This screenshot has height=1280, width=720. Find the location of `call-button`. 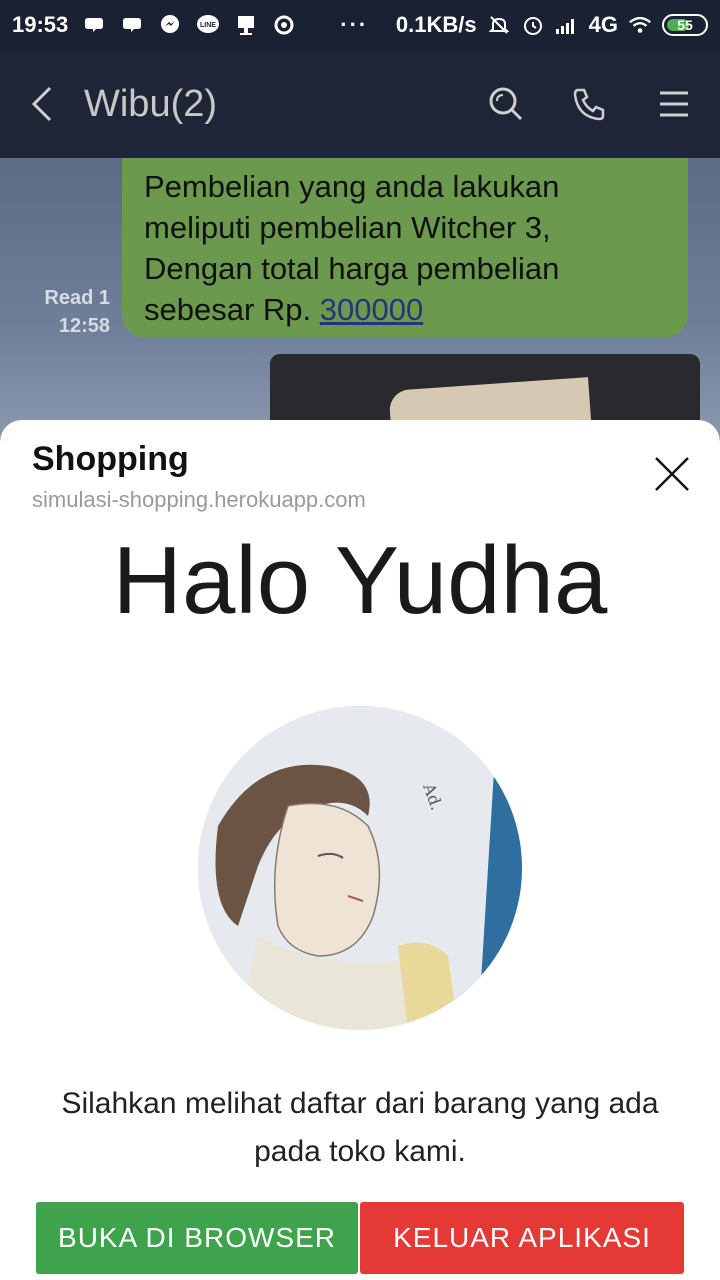

call-button is located at coordinates (590, 104).